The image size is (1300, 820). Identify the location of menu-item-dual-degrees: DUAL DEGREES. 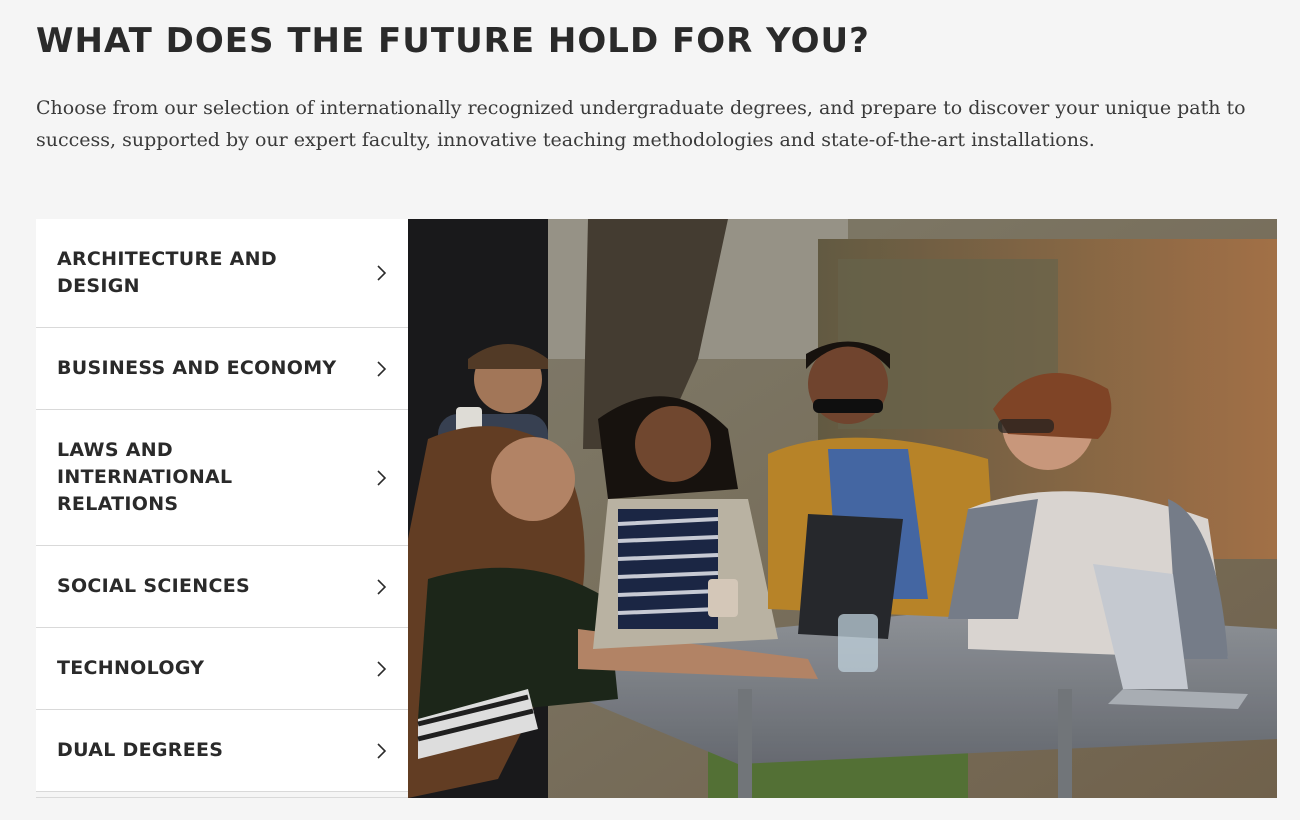
(222, 751).